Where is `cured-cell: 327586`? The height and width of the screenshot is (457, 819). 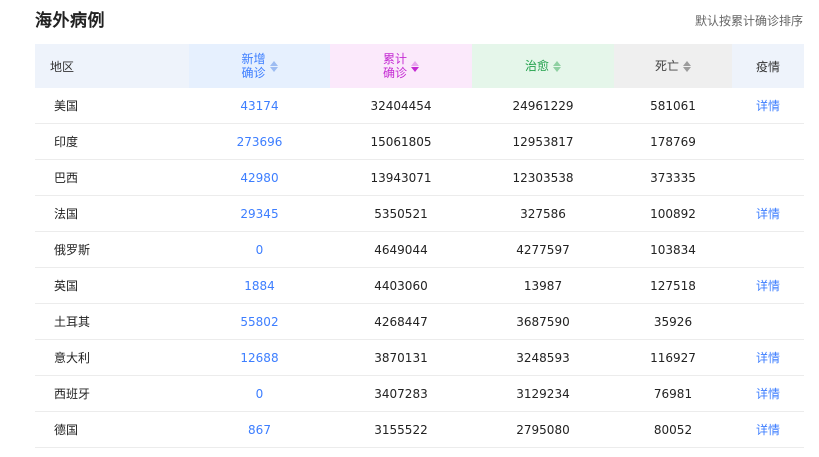 cured-cell: 327586 is located at coordinates (543, 213).